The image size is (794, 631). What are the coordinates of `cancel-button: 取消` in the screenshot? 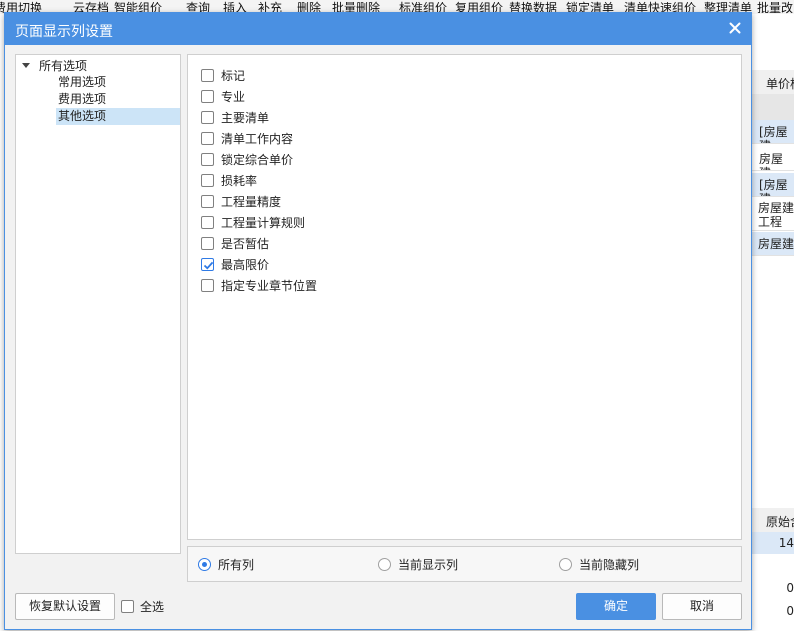 It's located at (702, 606).